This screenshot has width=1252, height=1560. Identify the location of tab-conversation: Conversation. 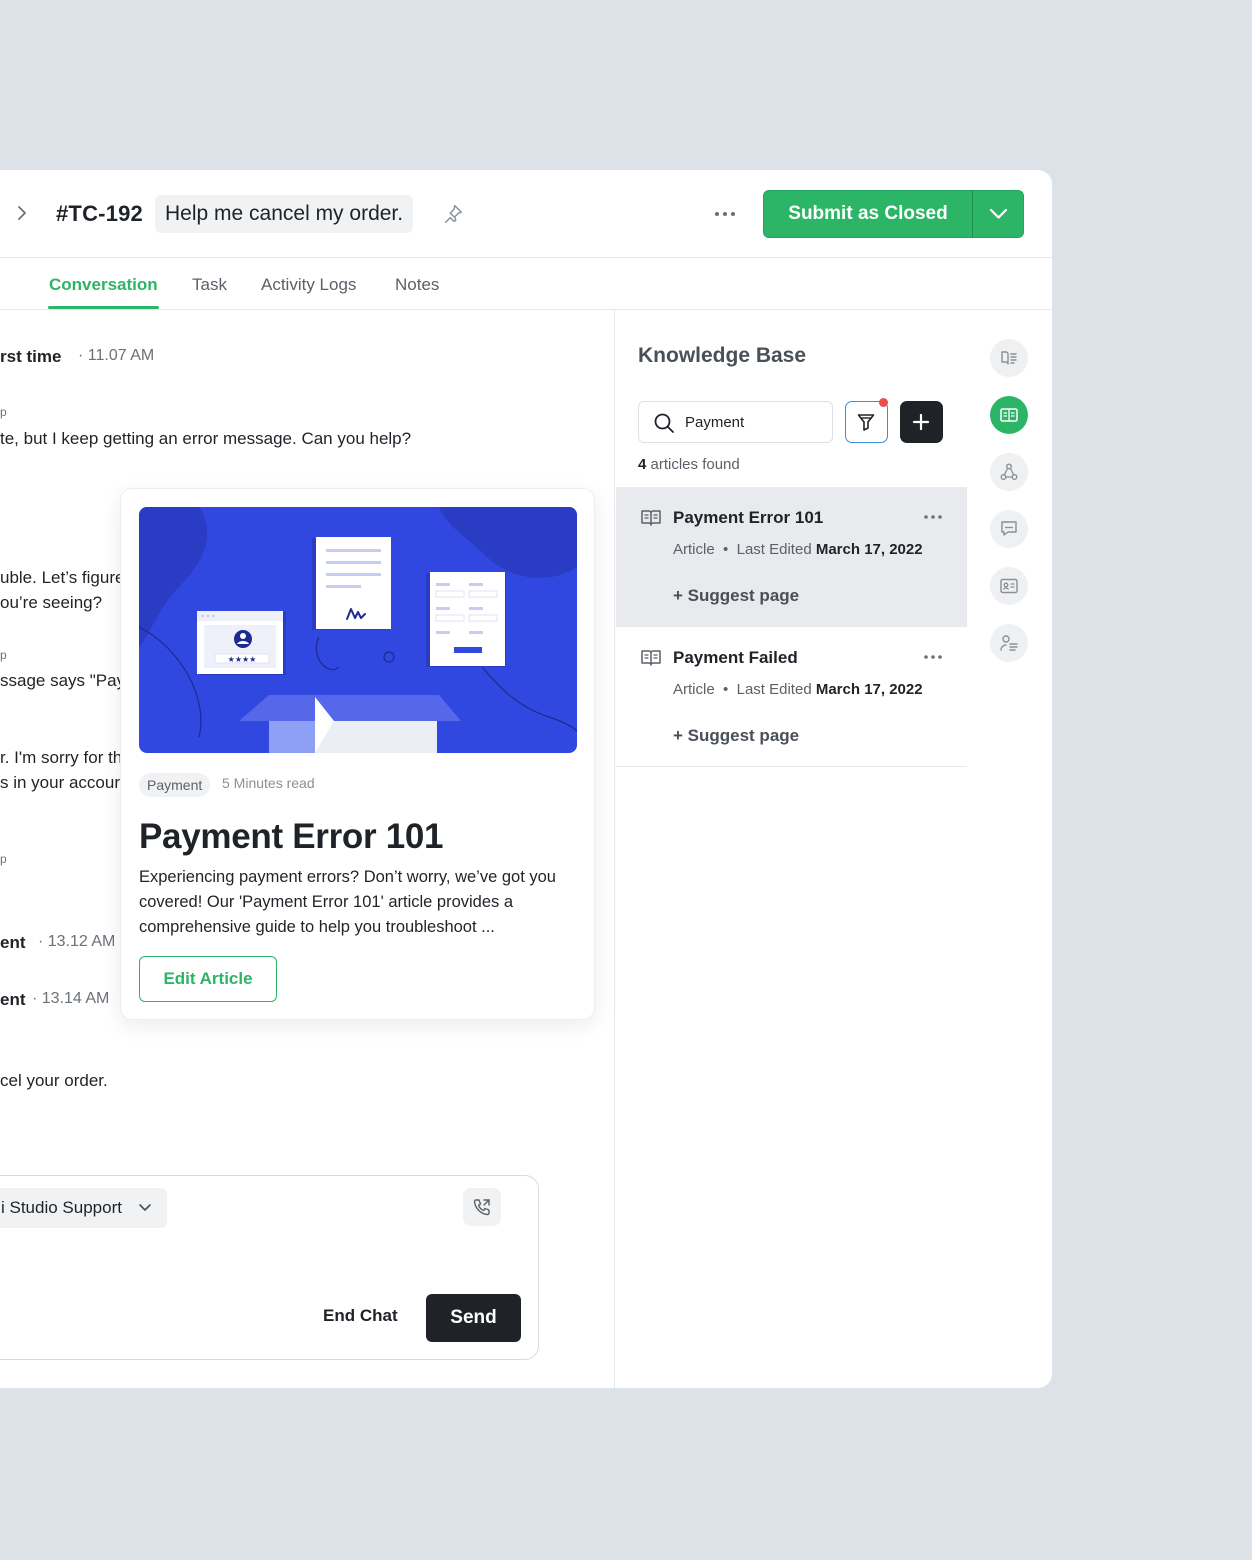
(103, 285).